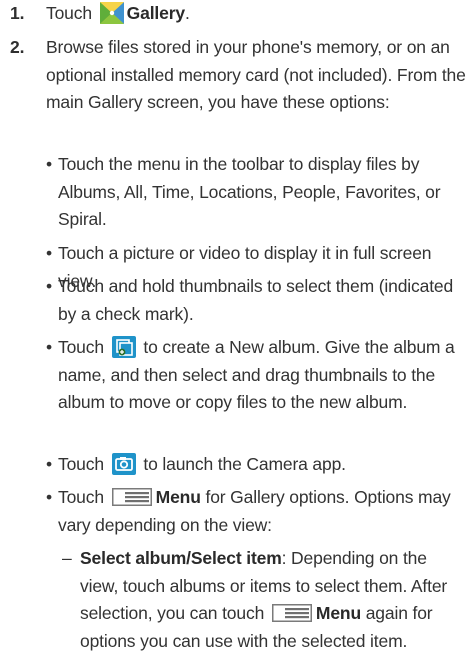  I want to click on new-album-icon, so click(123, 347).